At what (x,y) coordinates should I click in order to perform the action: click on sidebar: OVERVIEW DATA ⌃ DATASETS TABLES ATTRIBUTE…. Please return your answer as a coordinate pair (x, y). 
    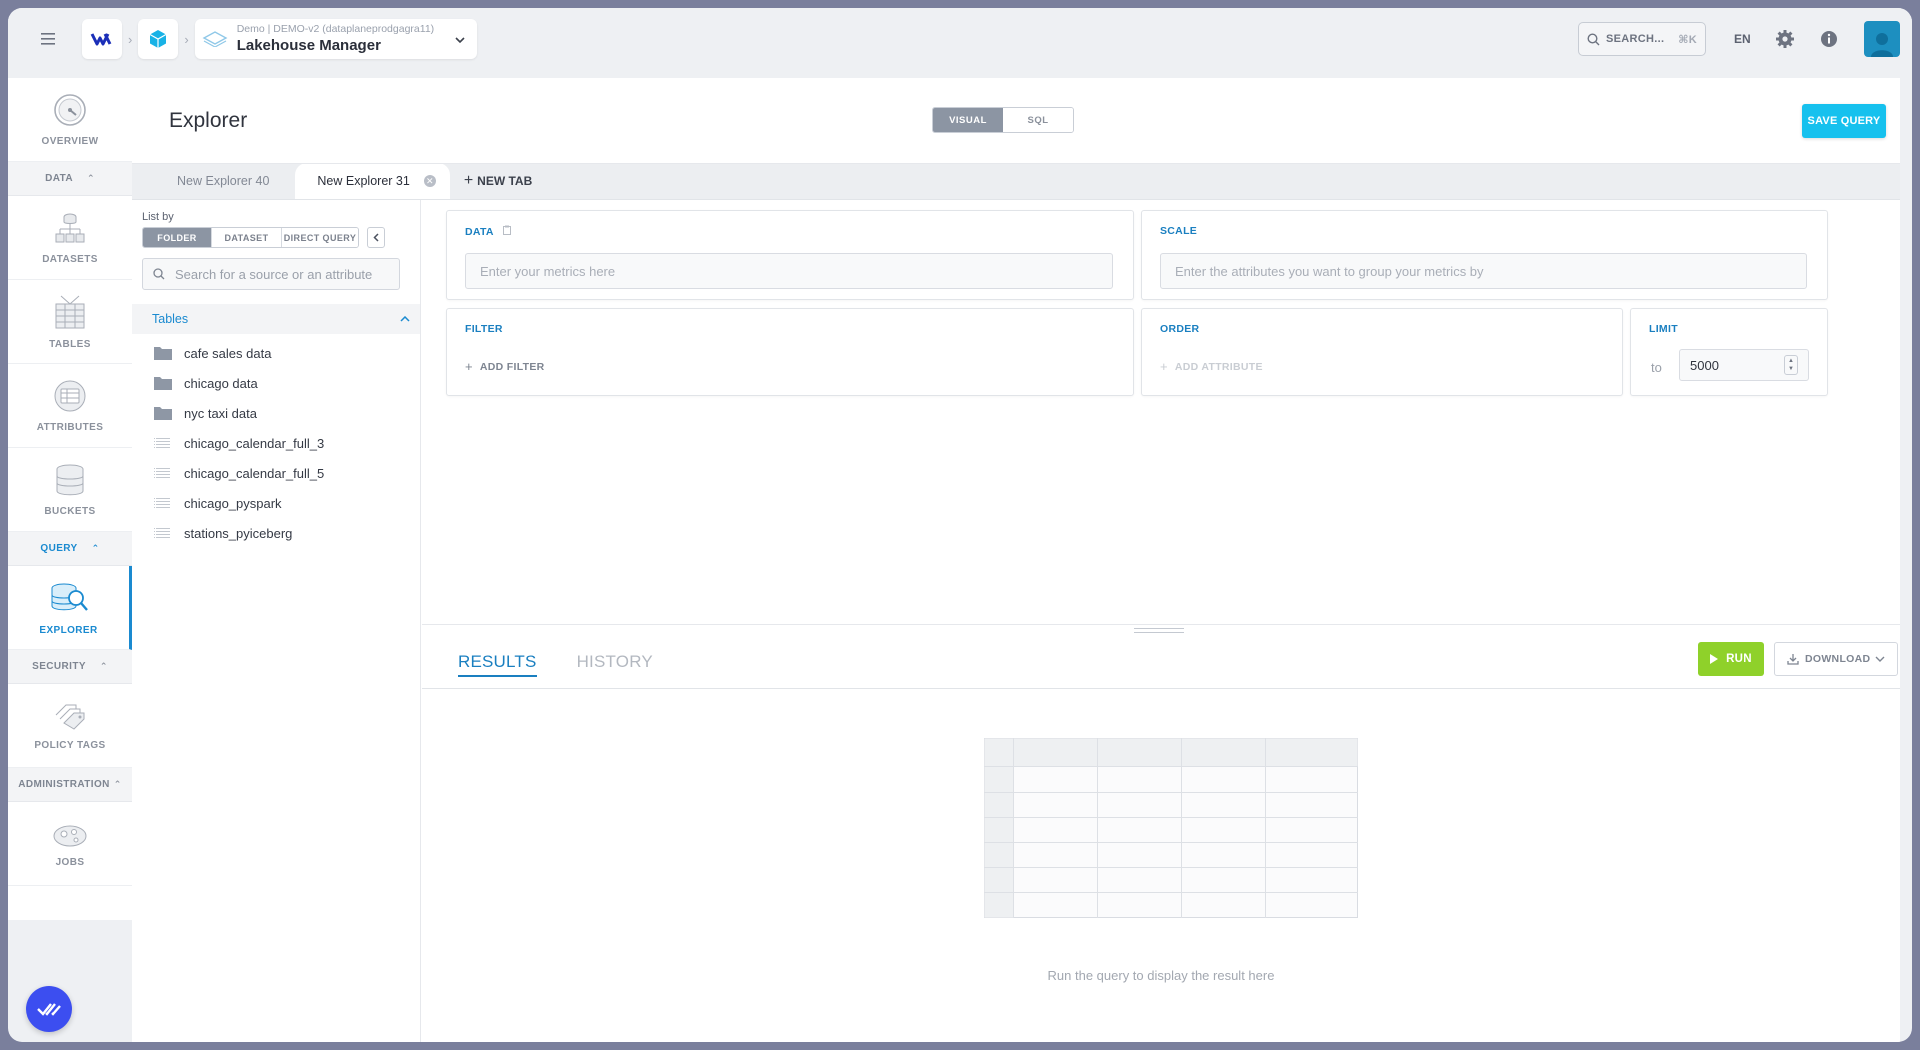
    Looking at the image, I should click on (70, 499).